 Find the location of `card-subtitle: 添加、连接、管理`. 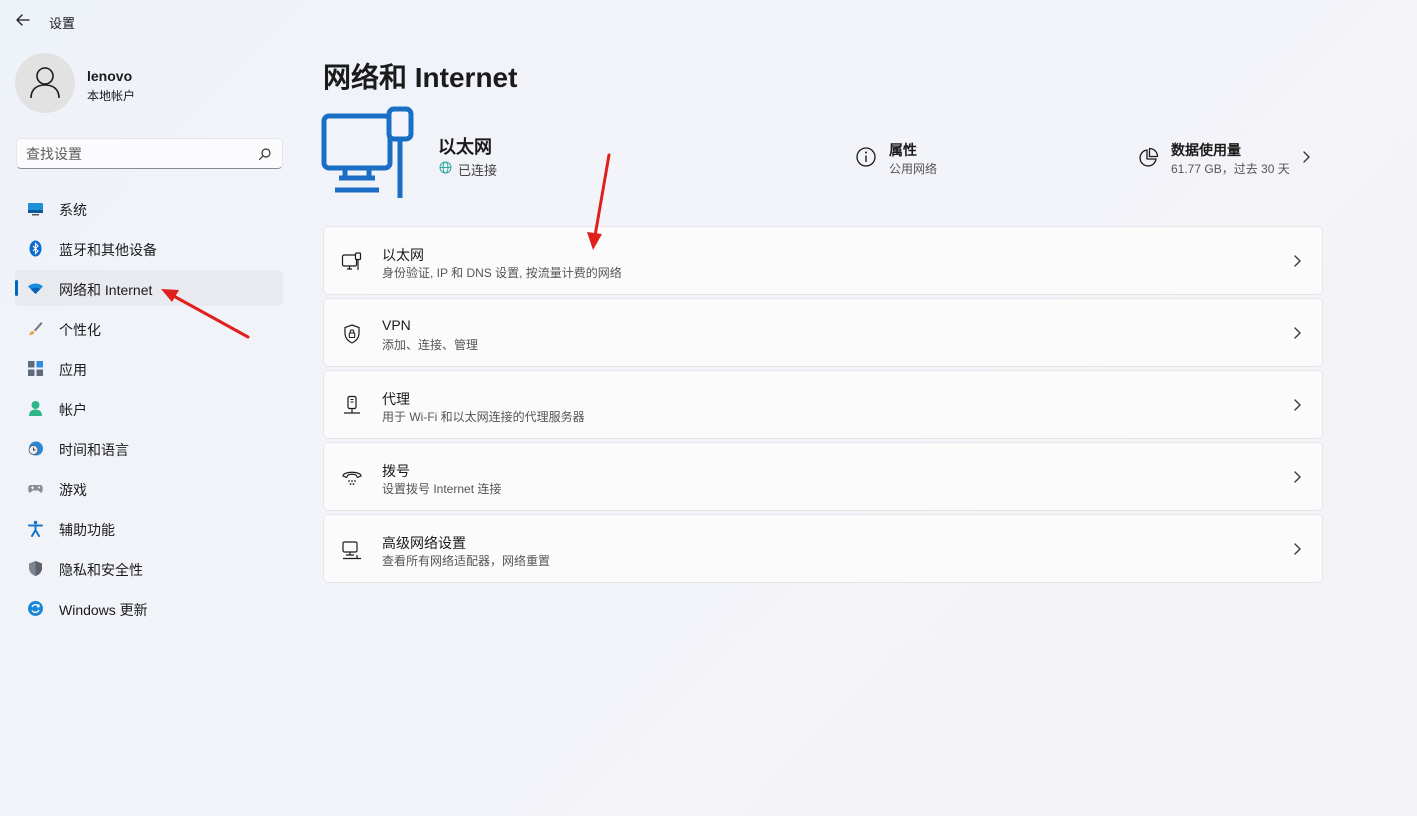

card-subtitle: 添加、连接、管理 is located at coordinates (430, 345).